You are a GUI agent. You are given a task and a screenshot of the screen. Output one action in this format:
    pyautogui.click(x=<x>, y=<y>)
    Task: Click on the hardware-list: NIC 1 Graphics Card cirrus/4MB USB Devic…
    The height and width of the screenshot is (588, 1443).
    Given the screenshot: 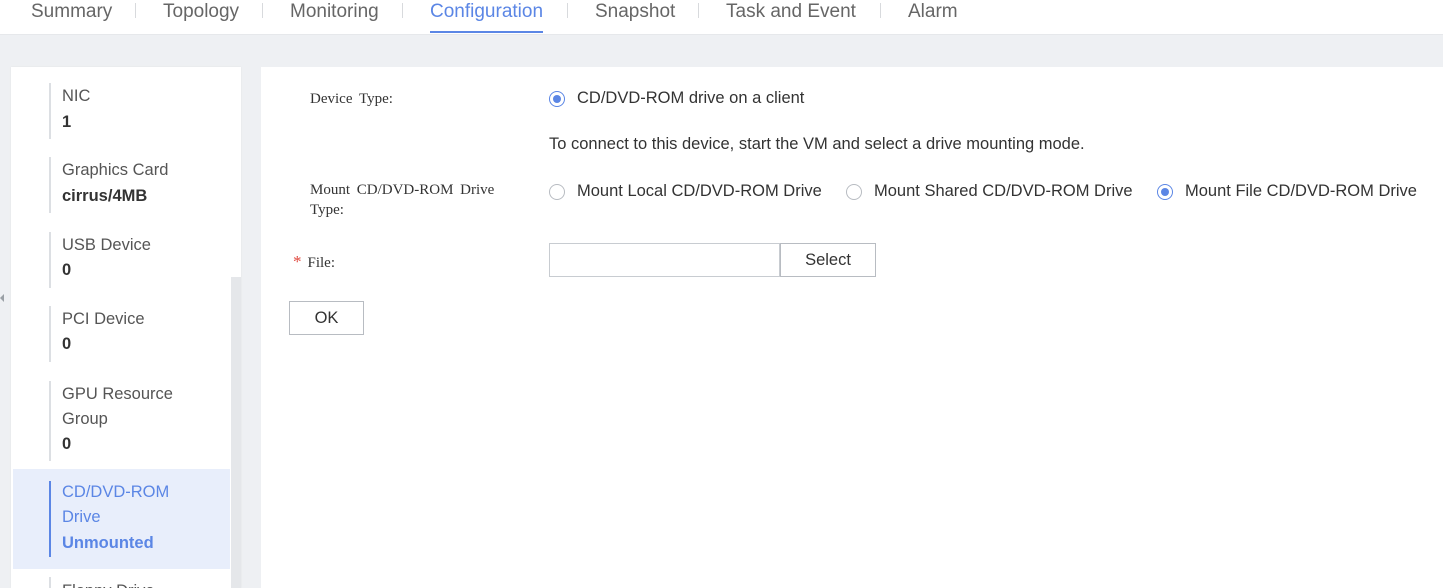 What is the action you would take?
    pyautogui.click(x=126, y=327)
    